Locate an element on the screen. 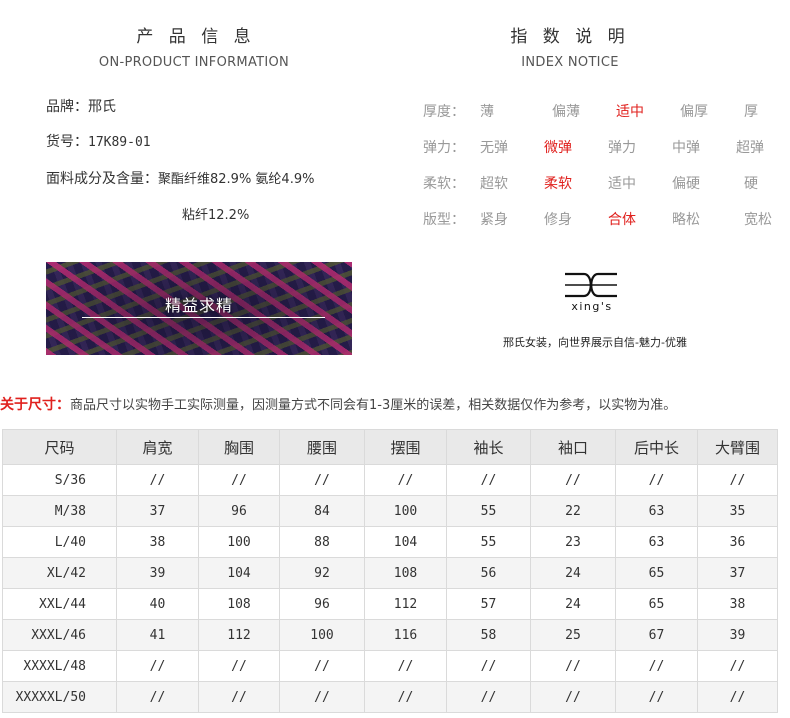 The height and width of the screenshot is (718, 790). table-cell: 116 is located at coordinates (405, 635).